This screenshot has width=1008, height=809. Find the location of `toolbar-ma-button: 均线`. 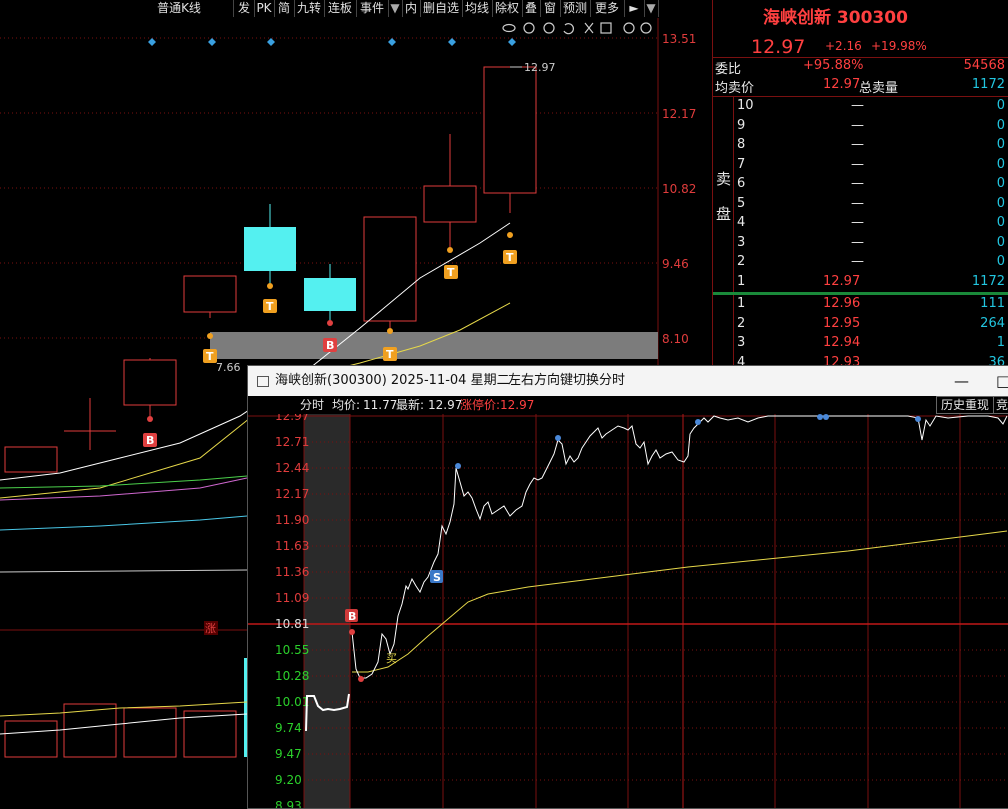

toolbar-ma-button: 均线 is located at coordinates (477, 8).